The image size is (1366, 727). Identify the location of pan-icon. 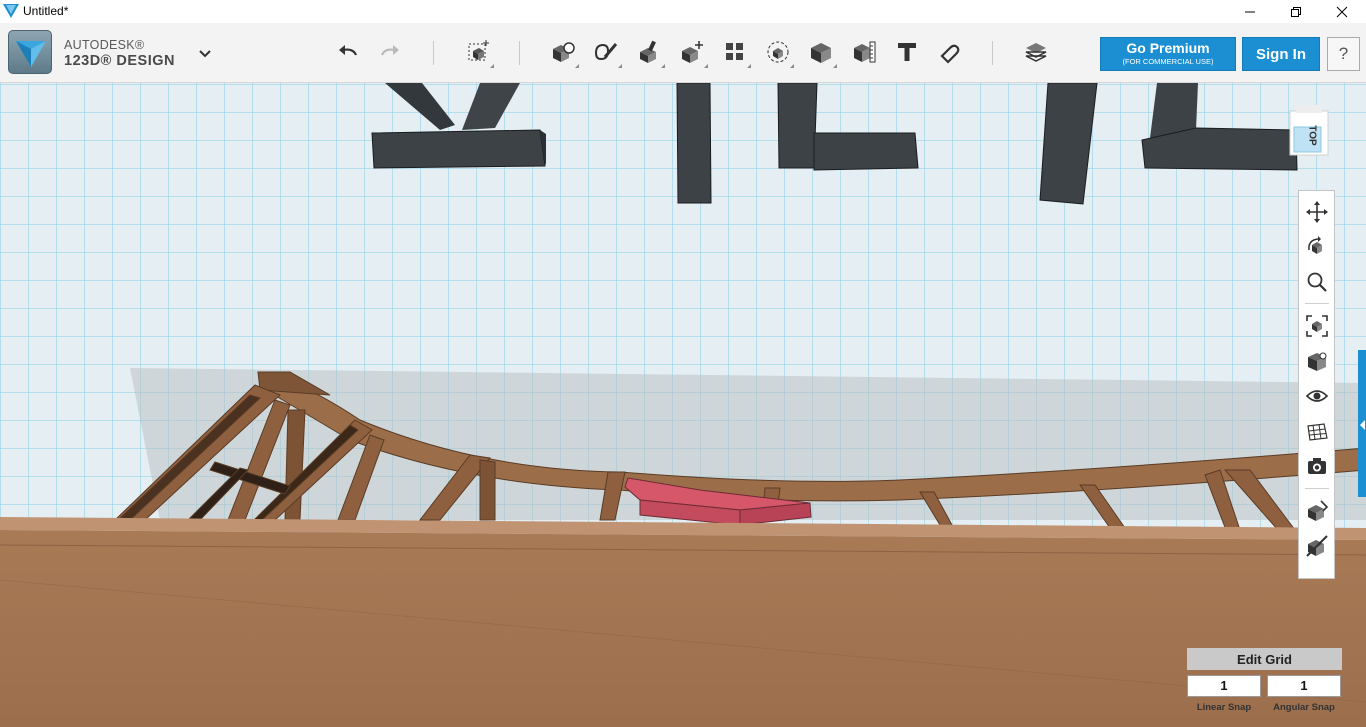
(1317, 212).